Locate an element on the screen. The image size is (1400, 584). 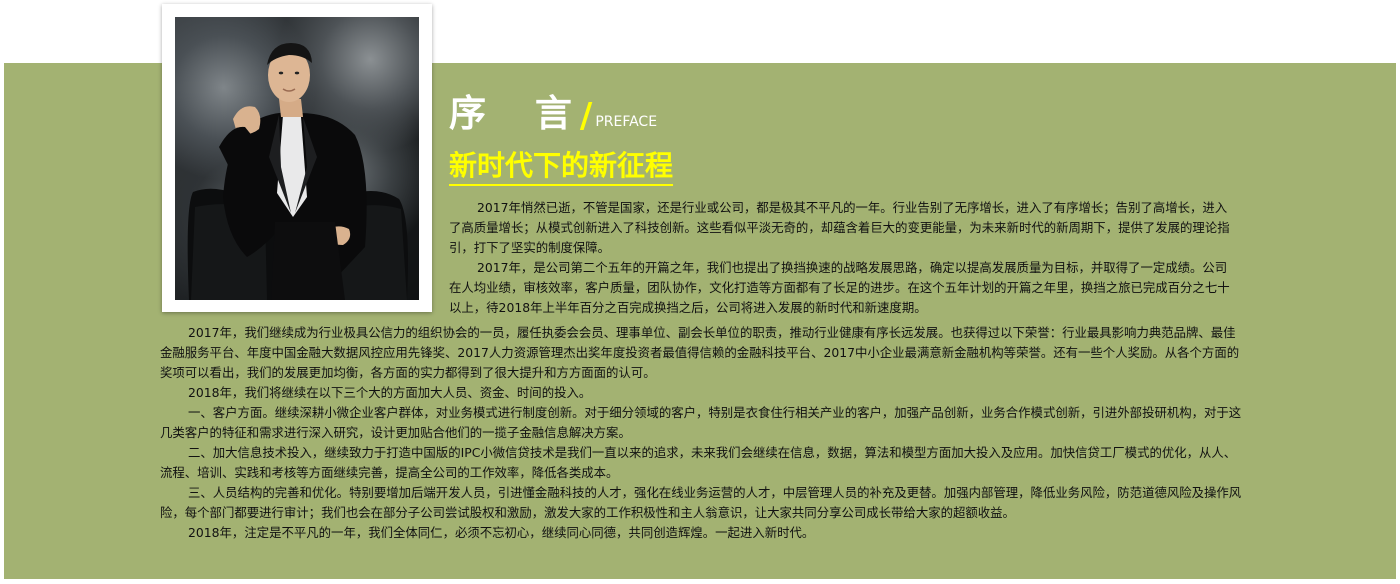
heading-title-en: PREFACE is located at coordinates (626, 122).